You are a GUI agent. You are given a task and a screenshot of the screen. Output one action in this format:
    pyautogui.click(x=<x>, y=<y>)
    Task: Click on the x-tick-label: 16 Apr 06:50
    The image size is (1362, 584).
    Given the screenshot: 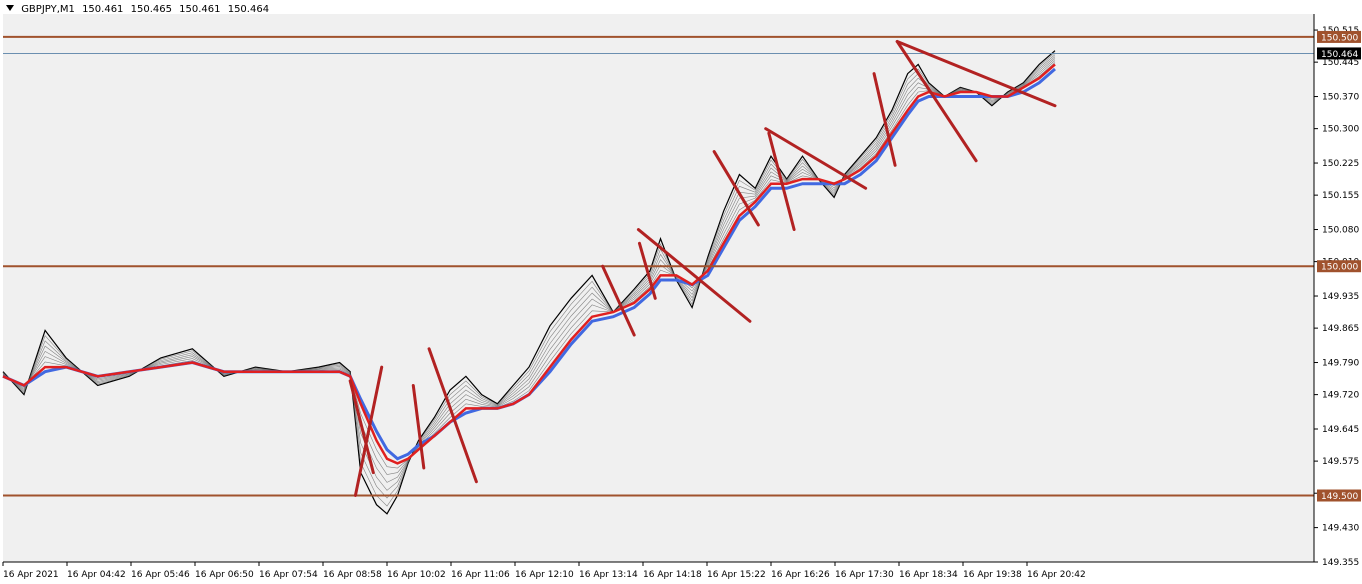 What is the action you would take?
    pyautogui.click(x=224, y=575)
    